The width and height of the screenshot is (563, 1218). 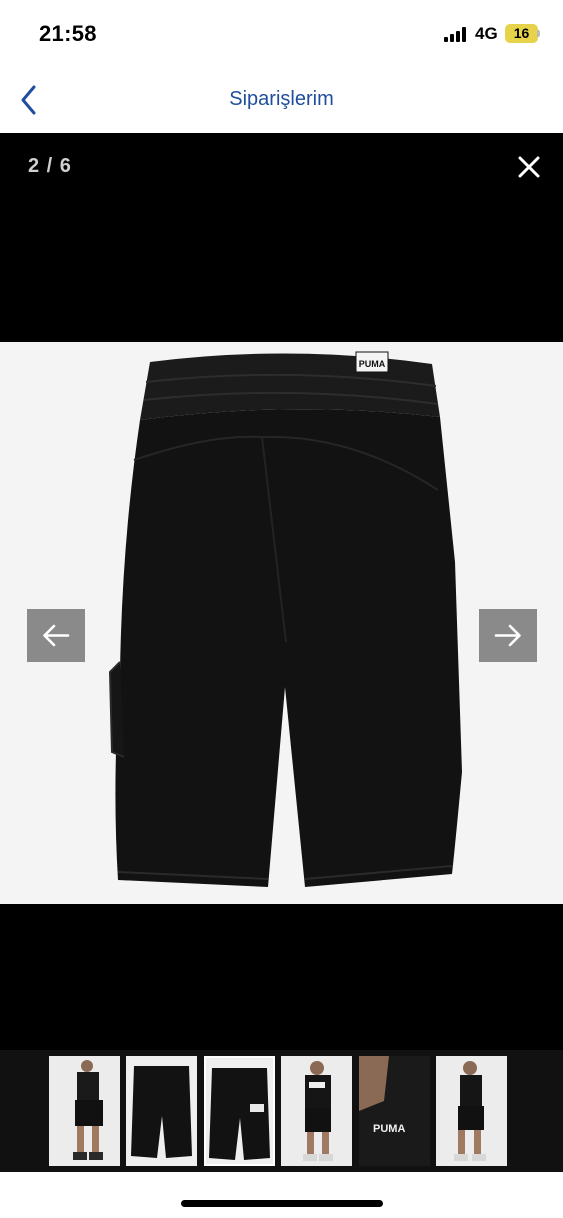 I want to click on signal-icon, so click(x=456, y=34).